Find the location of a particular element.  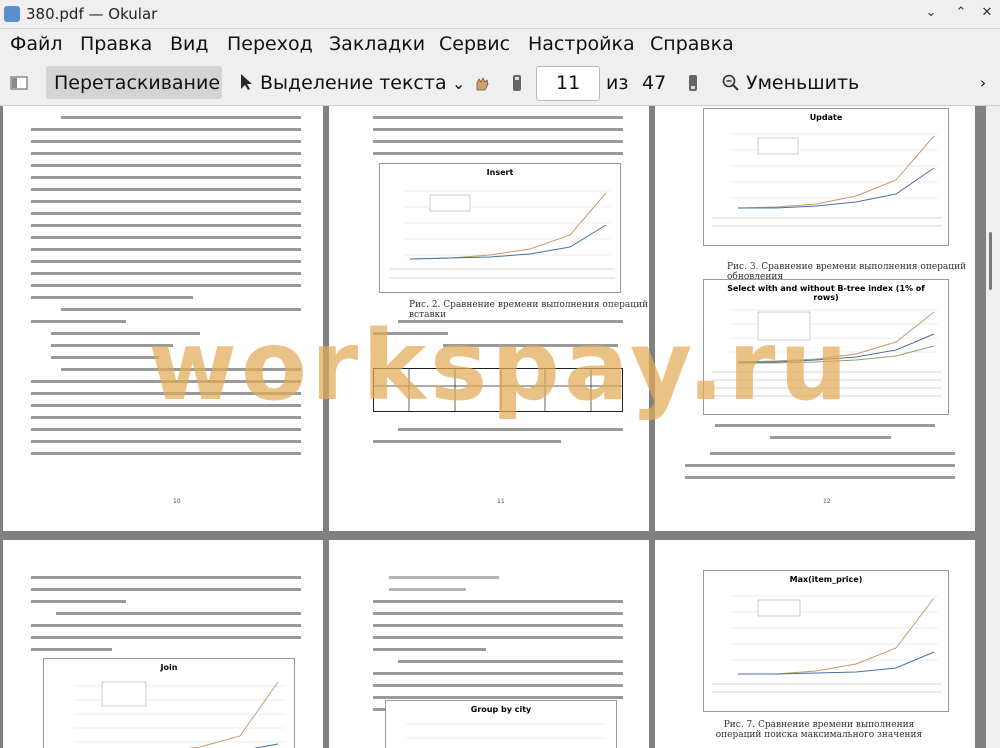

chart-title: Update is located at coordinates (826, 117).